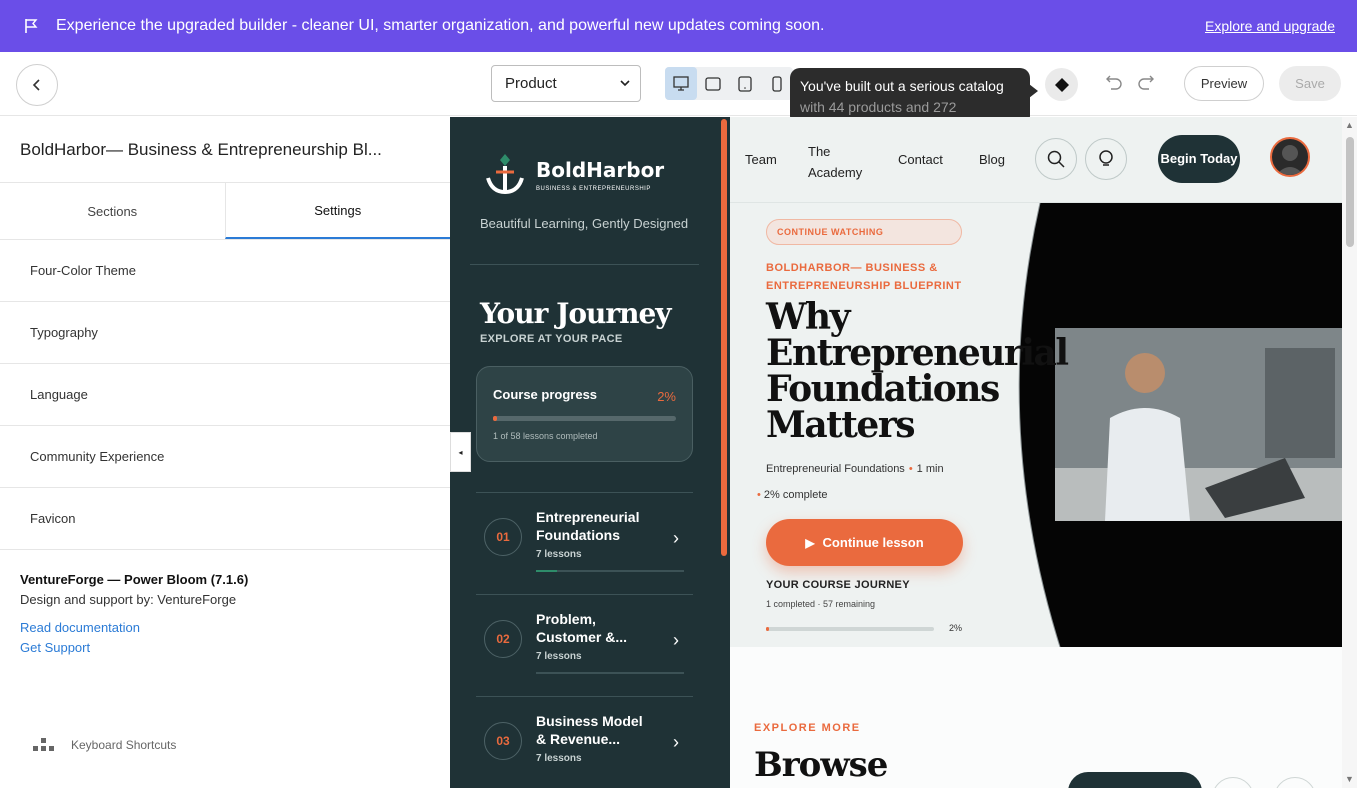  I want to click on brand-logo: BoldHarbor BUSINESS & ENTREPRENEURSHIP, so click(574, 175).